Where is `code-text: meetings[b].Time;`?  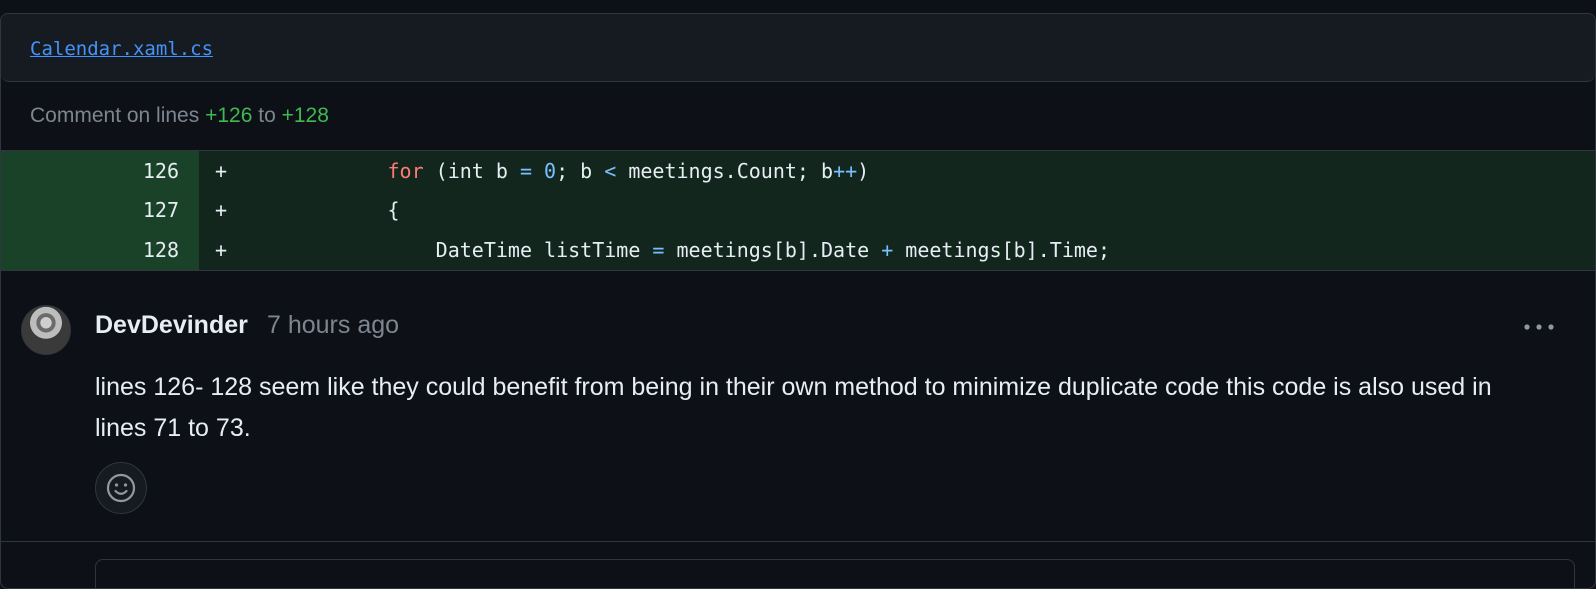 code-text: meetings[b].Time; is located at coordinates (1001, 250).